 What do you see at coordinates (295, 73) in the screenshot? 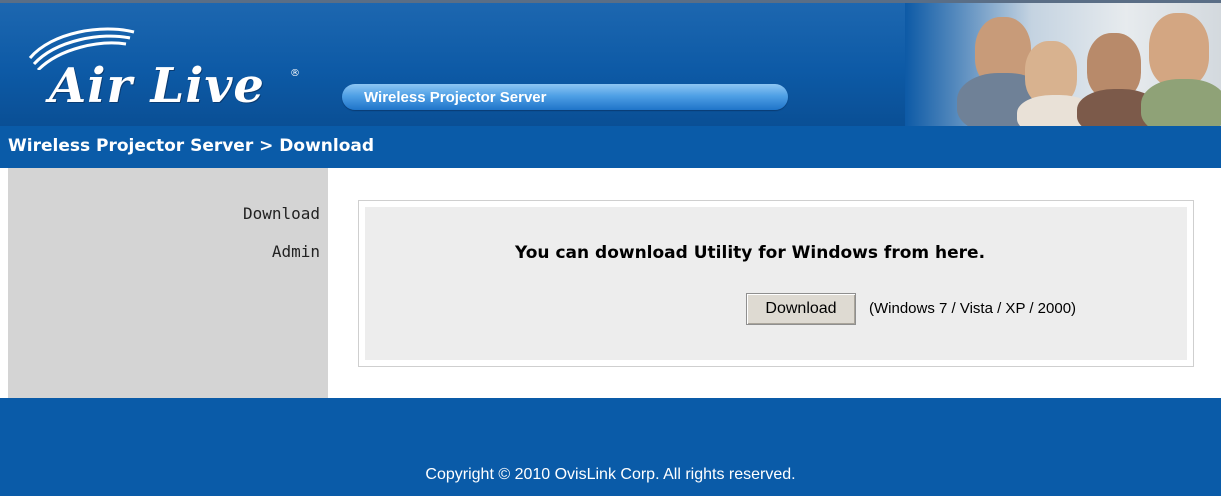
I see `registered-mark: ®` at bounding box center [295, 73].